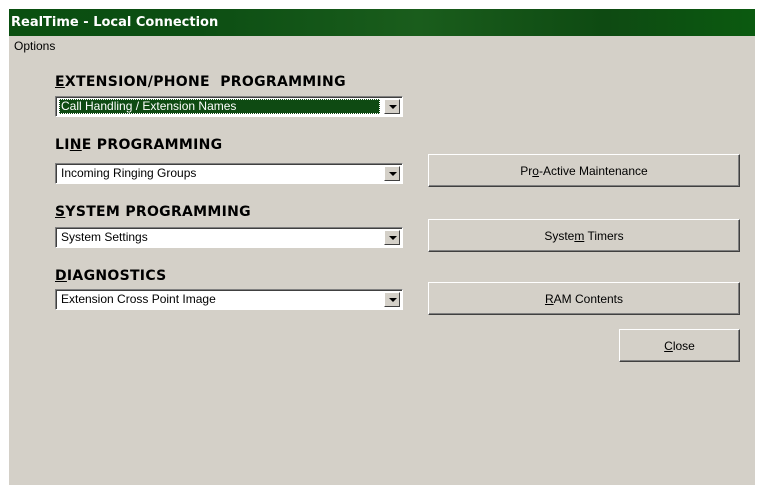  Describe the element at coordinates (60, 212) in the screenshot. I see `label-mnemonic: S` at that location.